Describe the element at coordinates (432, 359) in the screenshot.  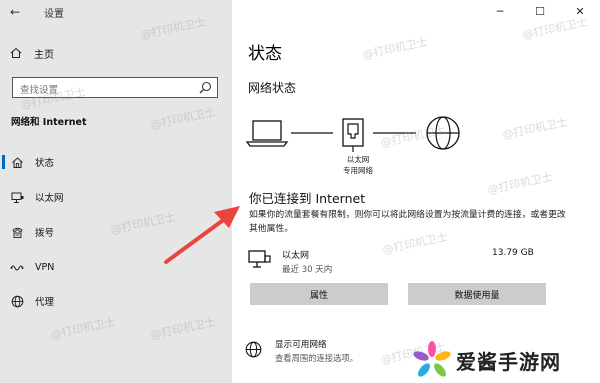
I see `flower-logo-icon` at that location.